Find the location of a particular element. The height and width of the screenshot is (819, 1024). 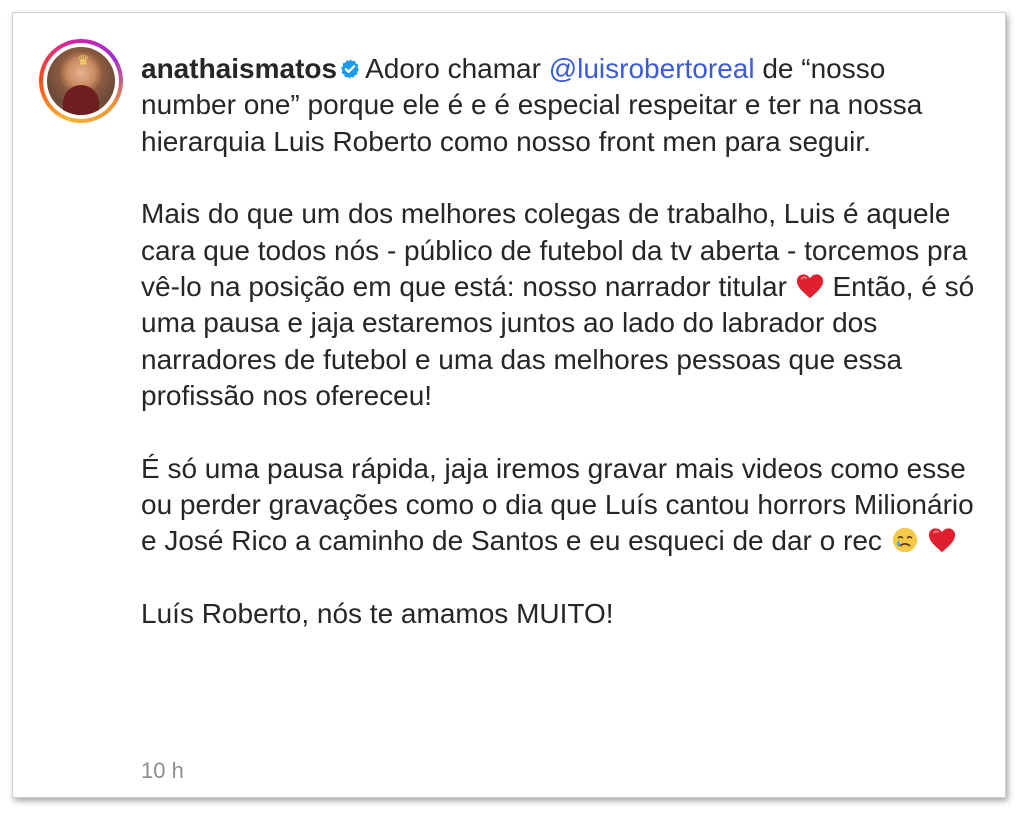

crying-face-emoji-icon is located at coordinates (904, 540).